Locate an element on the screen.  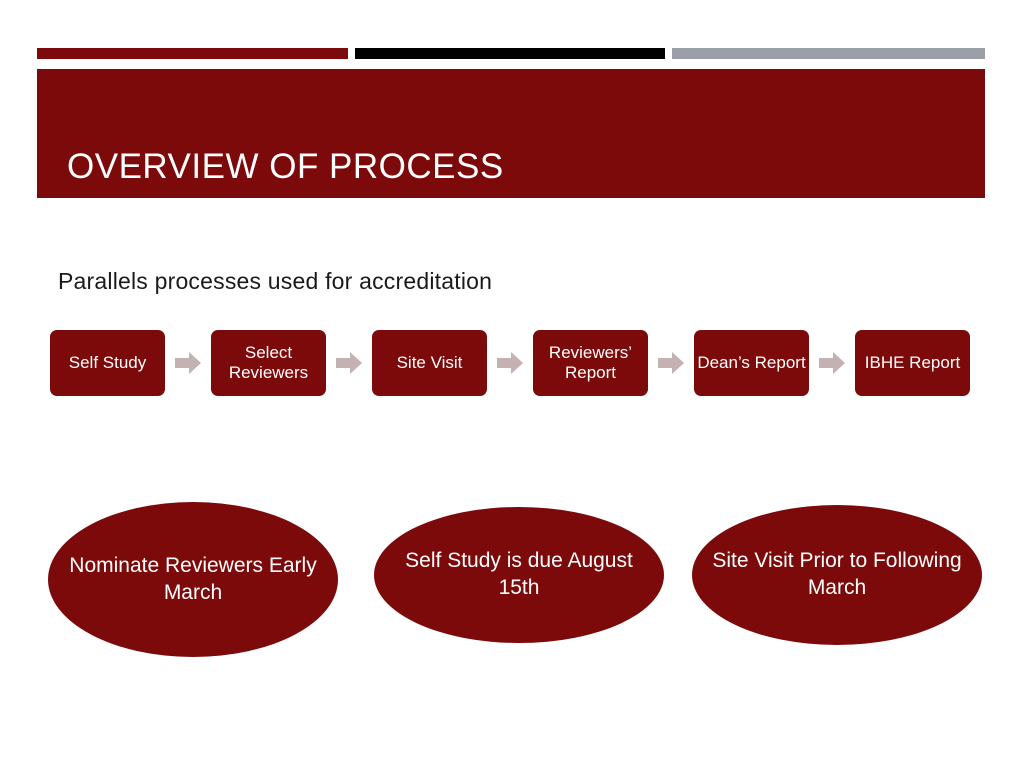
flow-step-label: IBHE Report is located at coordinates (912, 363).